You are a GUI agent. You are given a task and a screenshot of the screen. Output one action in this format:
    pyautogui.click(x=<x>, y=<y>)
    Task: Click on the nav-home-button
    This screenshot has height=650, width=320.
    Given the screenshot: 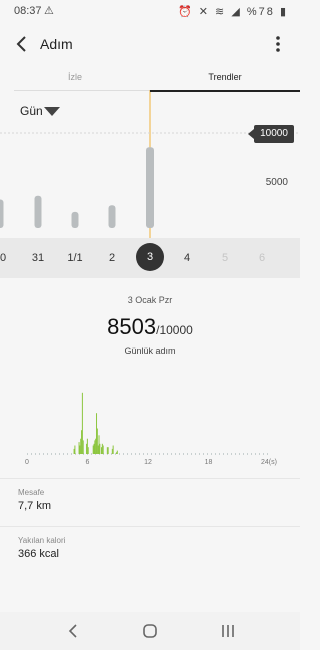 What is the action you would take?
    pyautogui.click(x=150, y=631)
    